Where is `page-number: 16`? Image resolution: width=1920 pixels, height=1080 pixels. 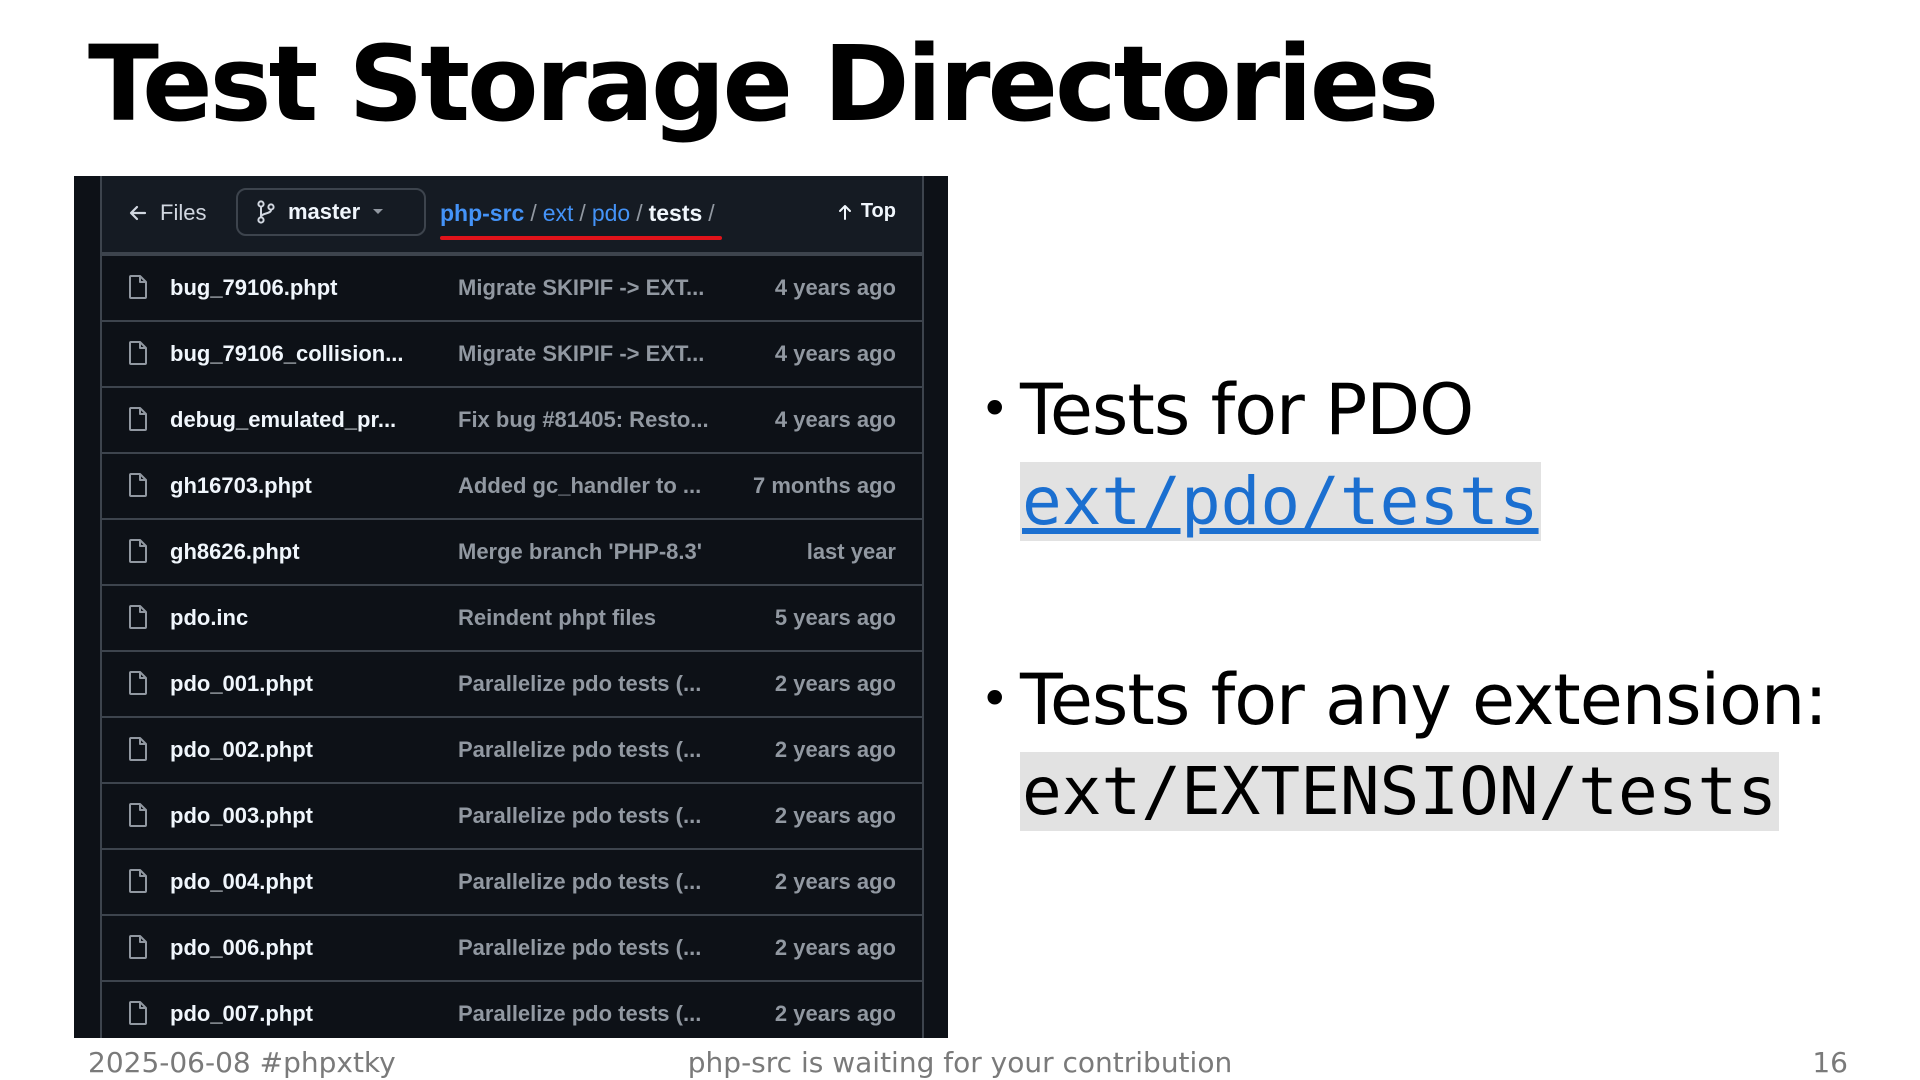
page-number: 16 is located at coordinates (1830, 1062).